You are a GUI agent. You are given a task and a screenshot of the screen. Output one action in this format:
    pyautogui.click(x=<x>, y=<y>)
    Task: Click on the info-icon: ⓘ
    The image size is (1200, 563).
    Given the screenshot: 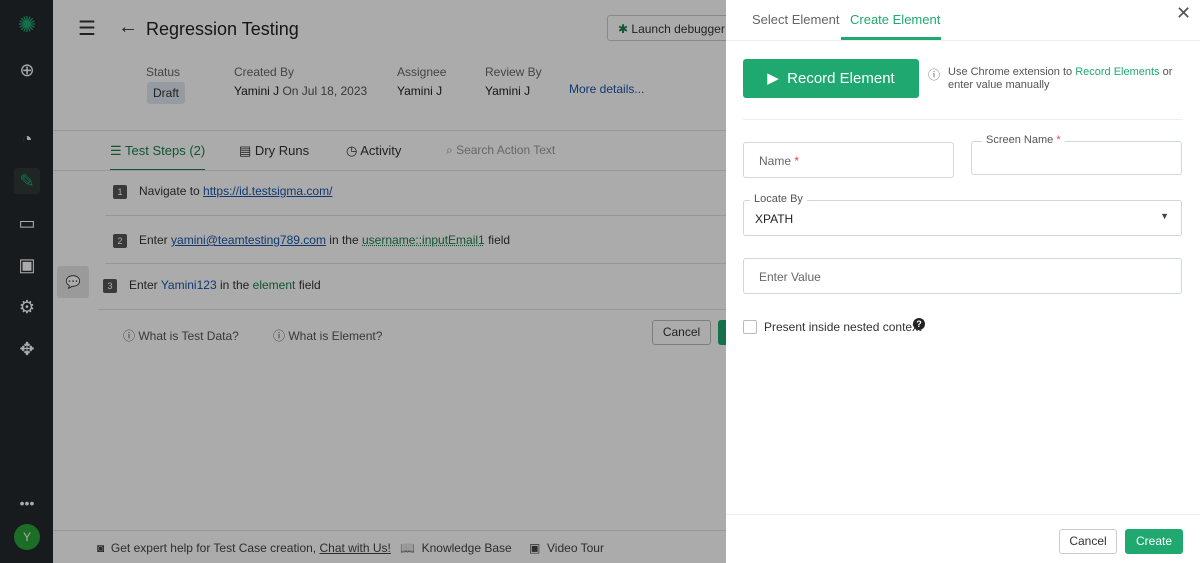 What is the action you would take?
    pyautogui.click(x=934, y=75)
    